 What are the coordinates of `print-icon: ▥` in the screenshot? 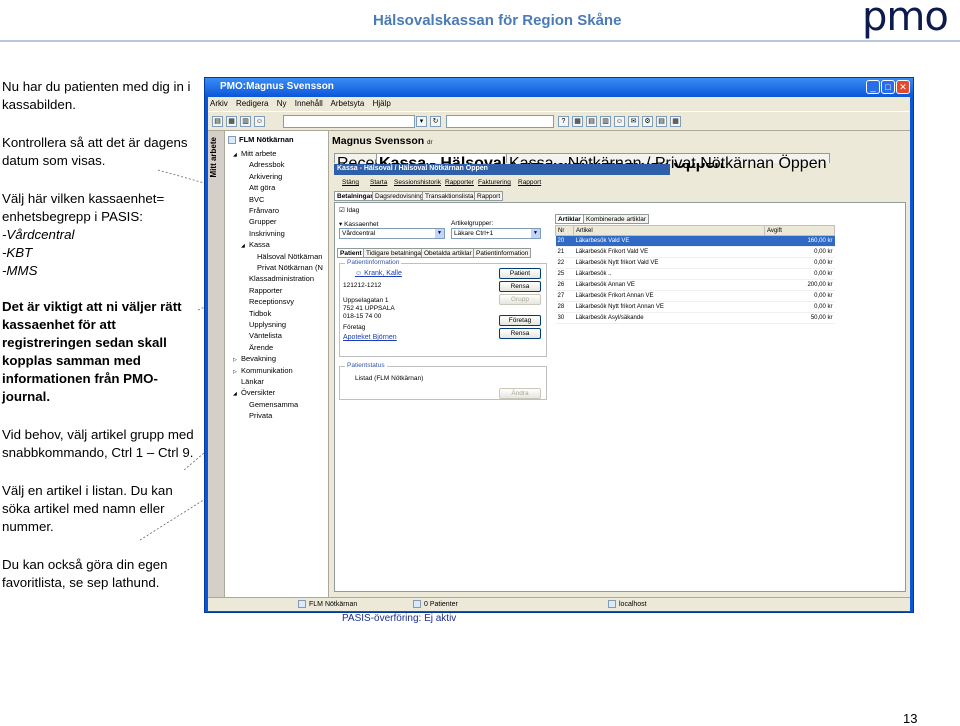 It's located at (605, 121).